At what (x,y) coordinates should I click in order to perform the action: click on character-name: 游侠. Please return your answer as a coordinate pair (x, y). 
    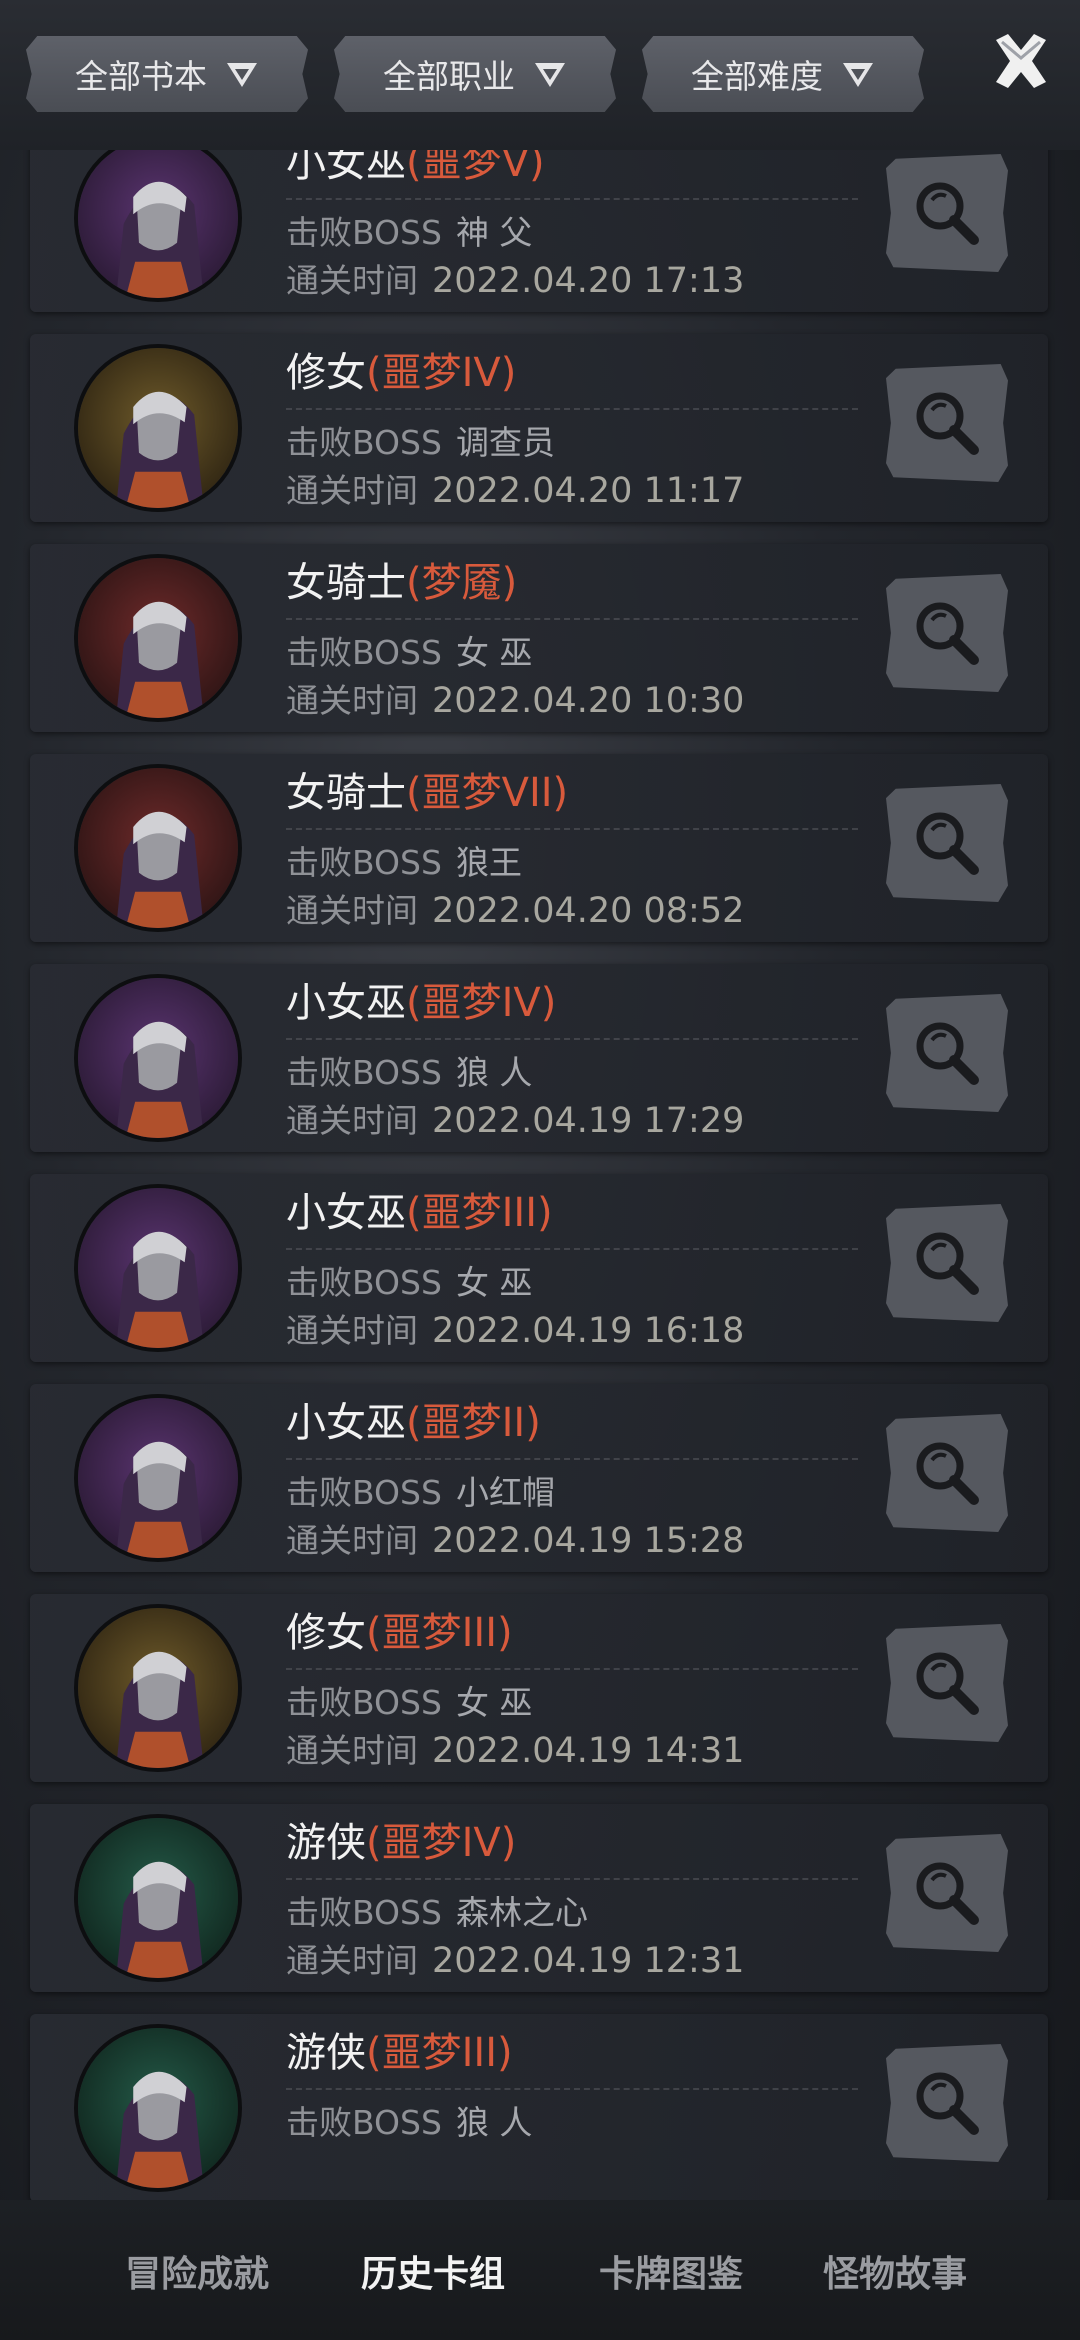
    Looking at the image, I should click on (326, 1843).